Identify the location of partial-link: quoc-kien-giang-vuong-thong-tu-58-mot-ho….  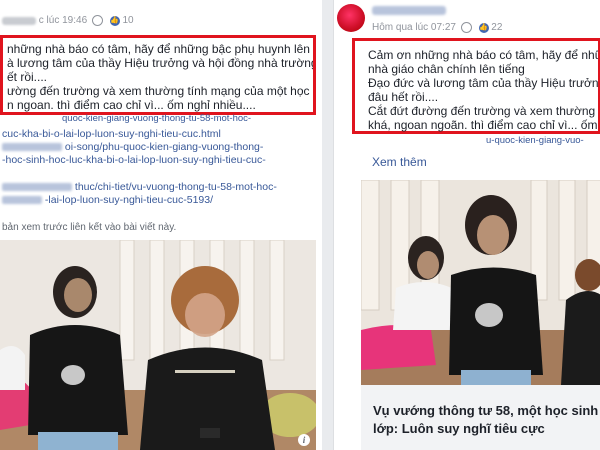
(155, 118).